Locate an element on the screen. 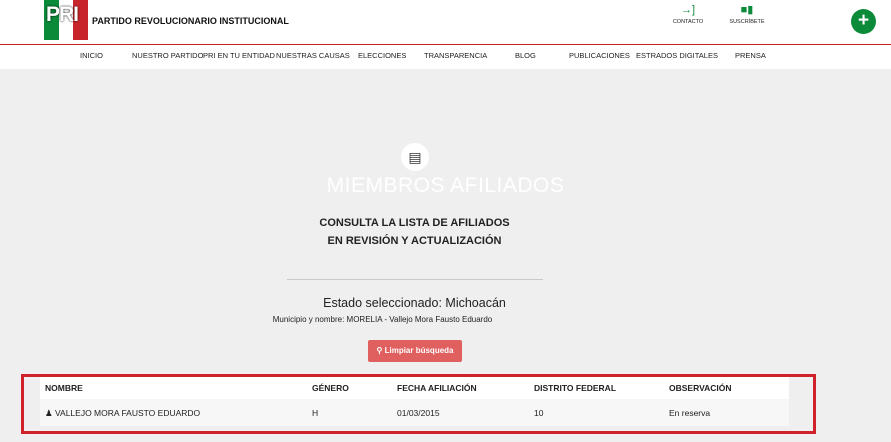 This screenshot has width=891, height=442. nav-publicaciones: PUBLICACIONES is located at coordinates (599, 55).